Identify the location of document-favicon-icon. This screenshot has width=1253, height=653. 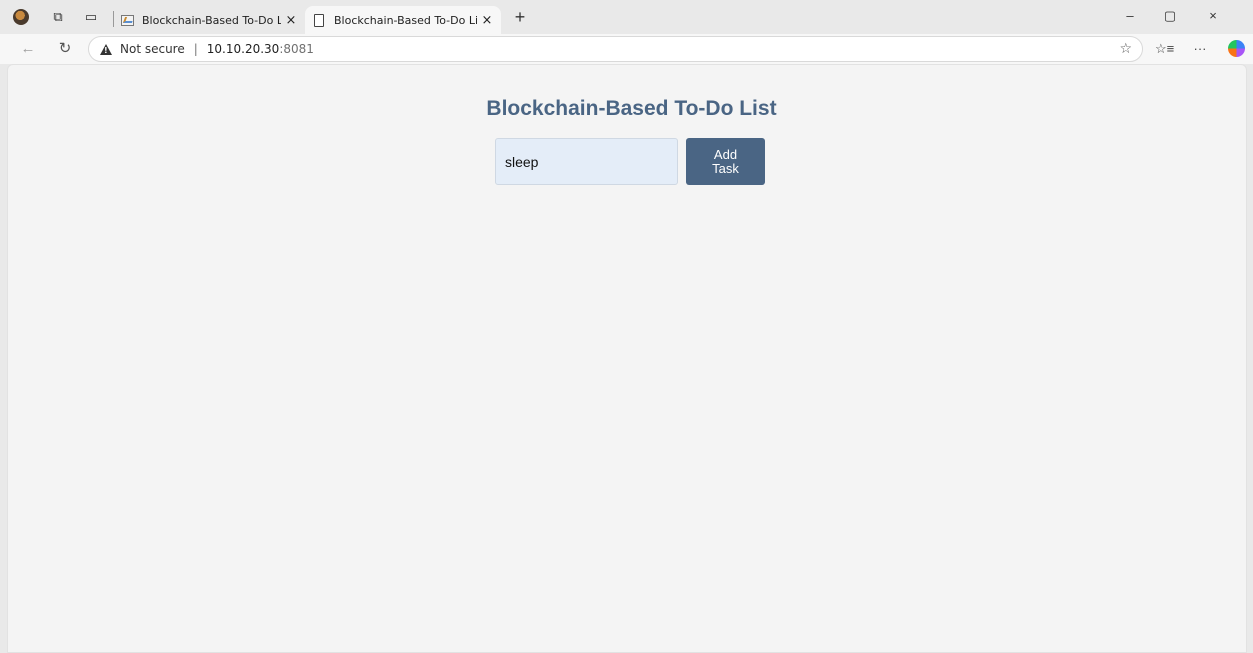
(319, 20).